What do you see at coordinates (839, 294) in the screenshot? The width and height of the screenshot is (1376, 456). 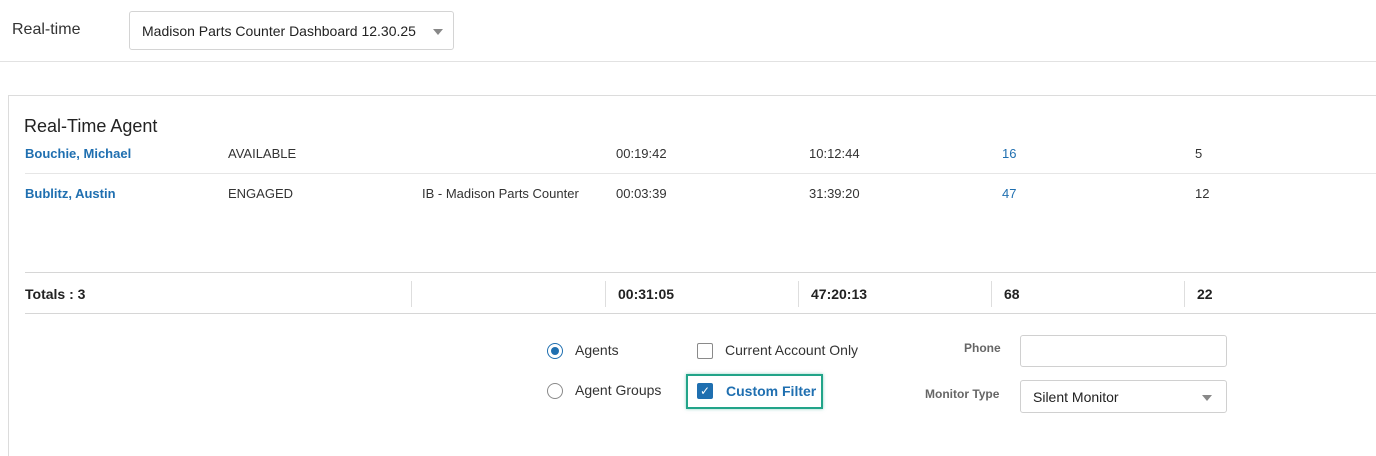 I see `totals-login-time: 47:20:13` at bounding box center [839, 294].